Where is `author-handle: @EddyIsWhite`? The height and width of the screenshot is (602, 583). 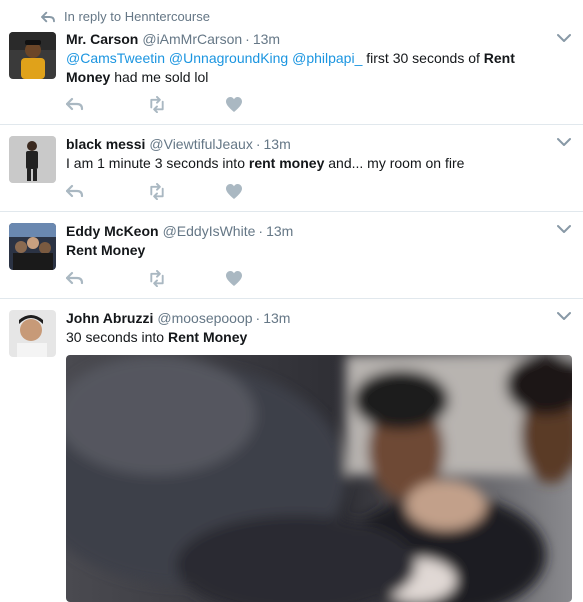 author-handle: @EddyIsWhite is located at coordinates (209, 231).